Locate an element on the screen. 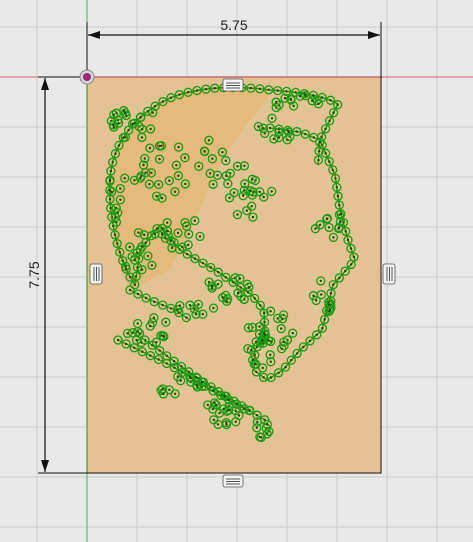  dimension-arrow-right-icon is located at coordinates (374, 35).